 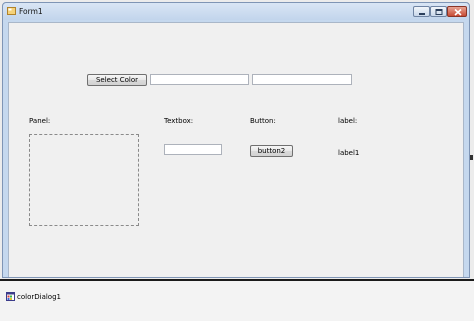 I want to click on minimize-icon, so click(x=422, y=14).